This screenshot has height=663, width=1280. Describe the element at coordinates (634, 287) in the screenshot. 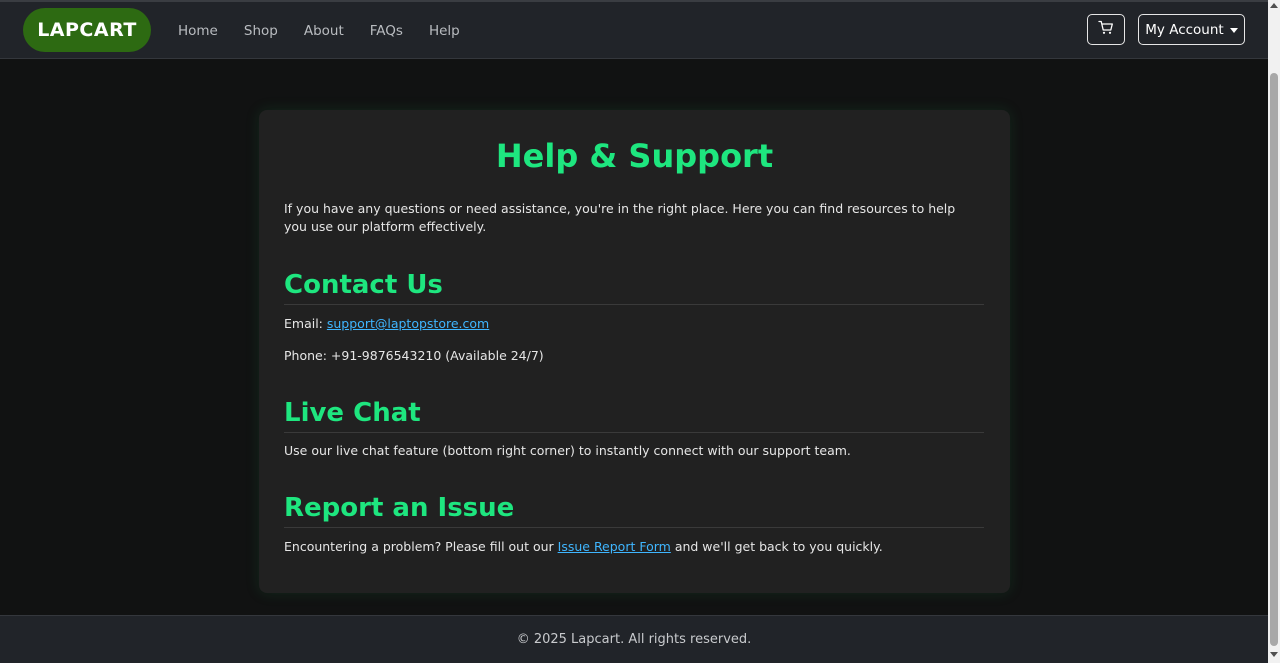

I see `contact-us-heading: Contact Us` at that location.